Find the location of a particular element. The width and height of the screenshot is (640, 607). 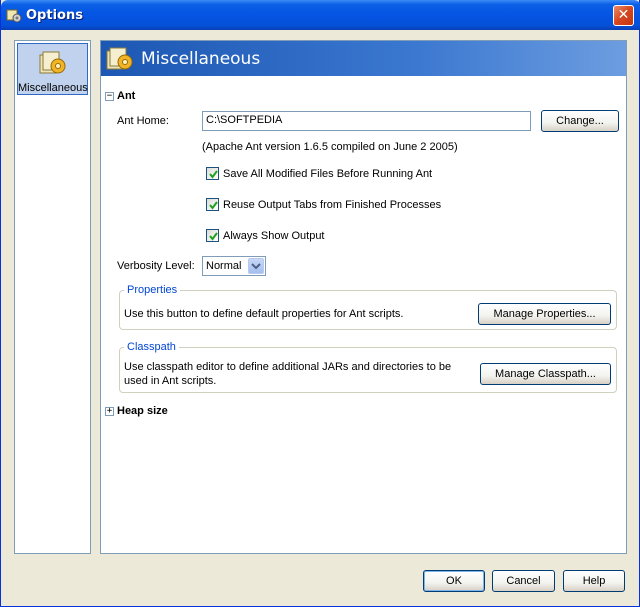

window-title: Options is located at coordinates (54, 15).